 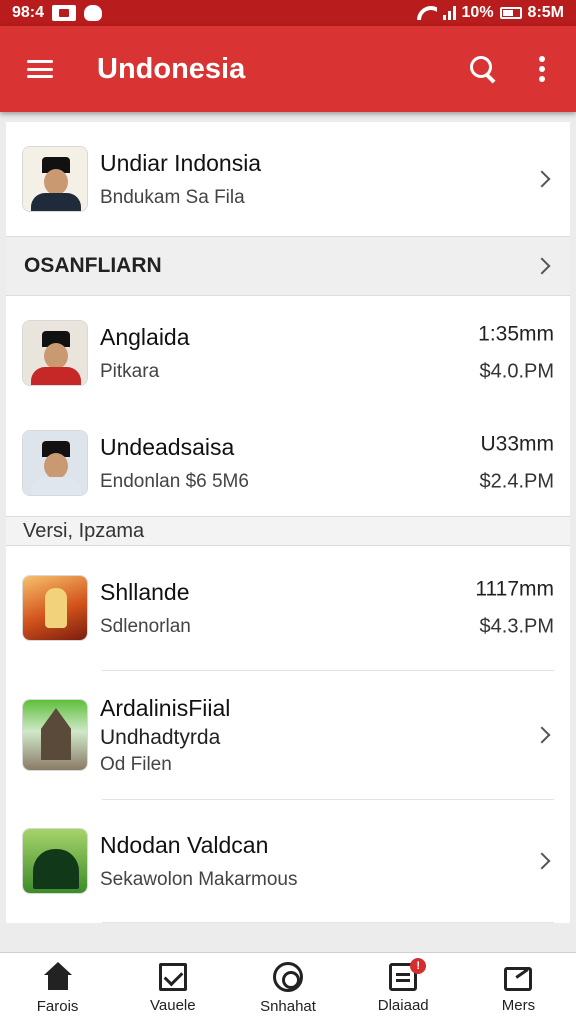 I want to click on bottom-navigation: Farois Vauele Snhahat ! Dlaiaad Mers, so click(x=288, y=988).